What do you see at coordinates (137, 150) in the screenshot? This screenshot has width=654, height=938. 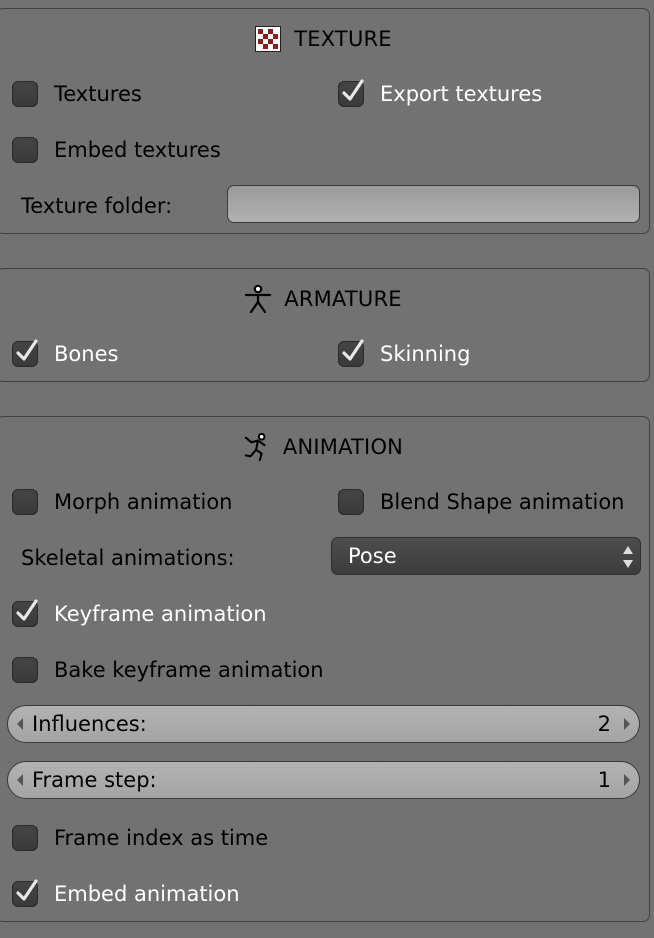 I see `embed-textures-label: Embed textures` at bounding box center [137, 150].